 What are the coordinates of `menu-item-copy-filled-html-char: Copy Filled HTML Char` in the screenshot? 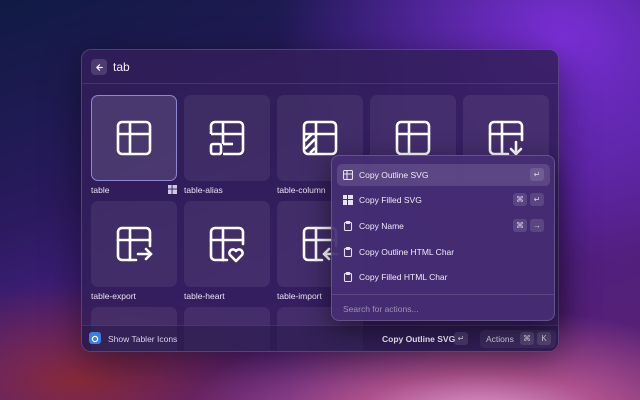 It's located at (443, 277).